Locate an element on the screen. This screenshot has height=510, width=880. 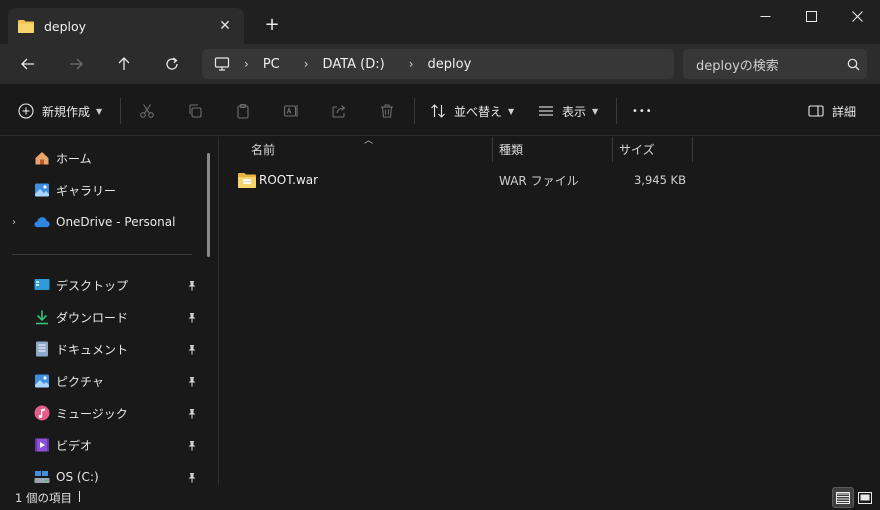
sidebar-item-os-c: OS (C:) is located at coordinates (102, 474).